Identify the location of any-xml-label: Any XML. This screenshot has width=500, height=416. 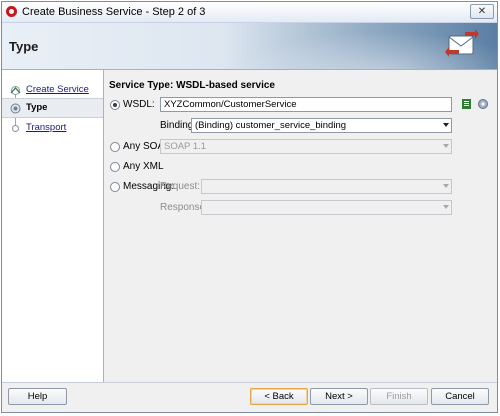
(143, 166).